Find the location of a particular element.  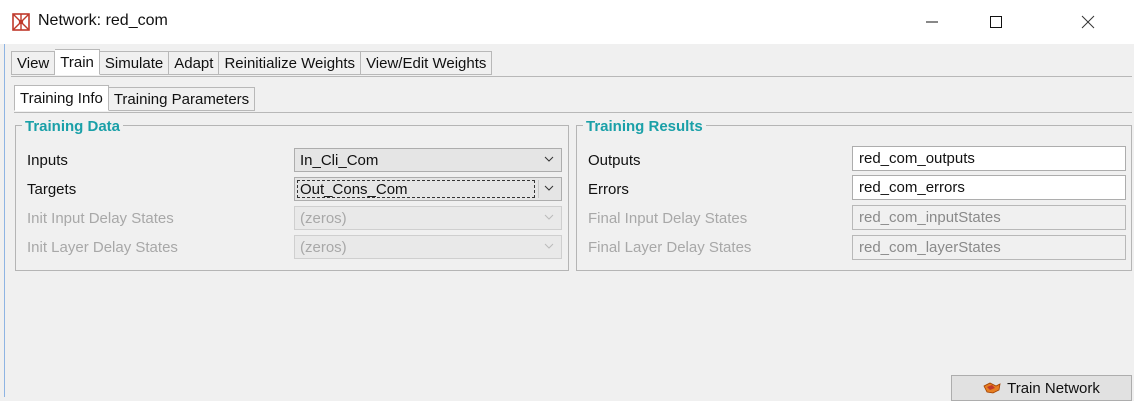

sub-tab-divider is located at coordinates (573, 112).